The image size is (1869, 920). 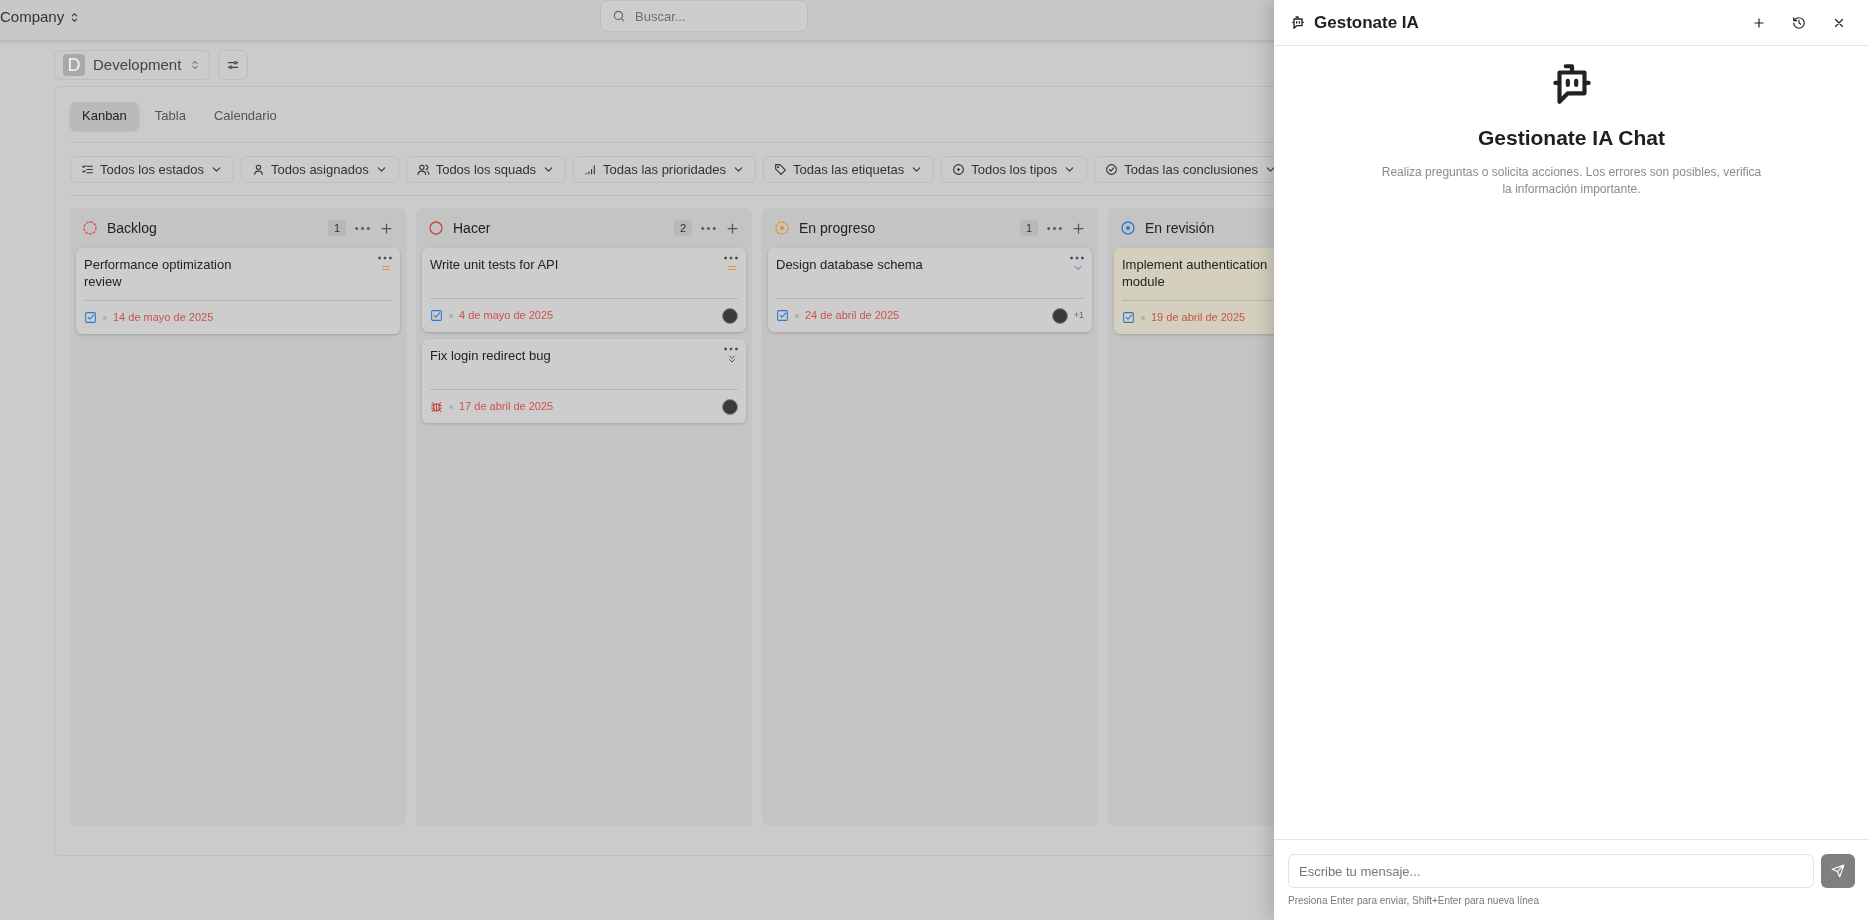 I want to click on circle-icon, so click(x=436, y=228).